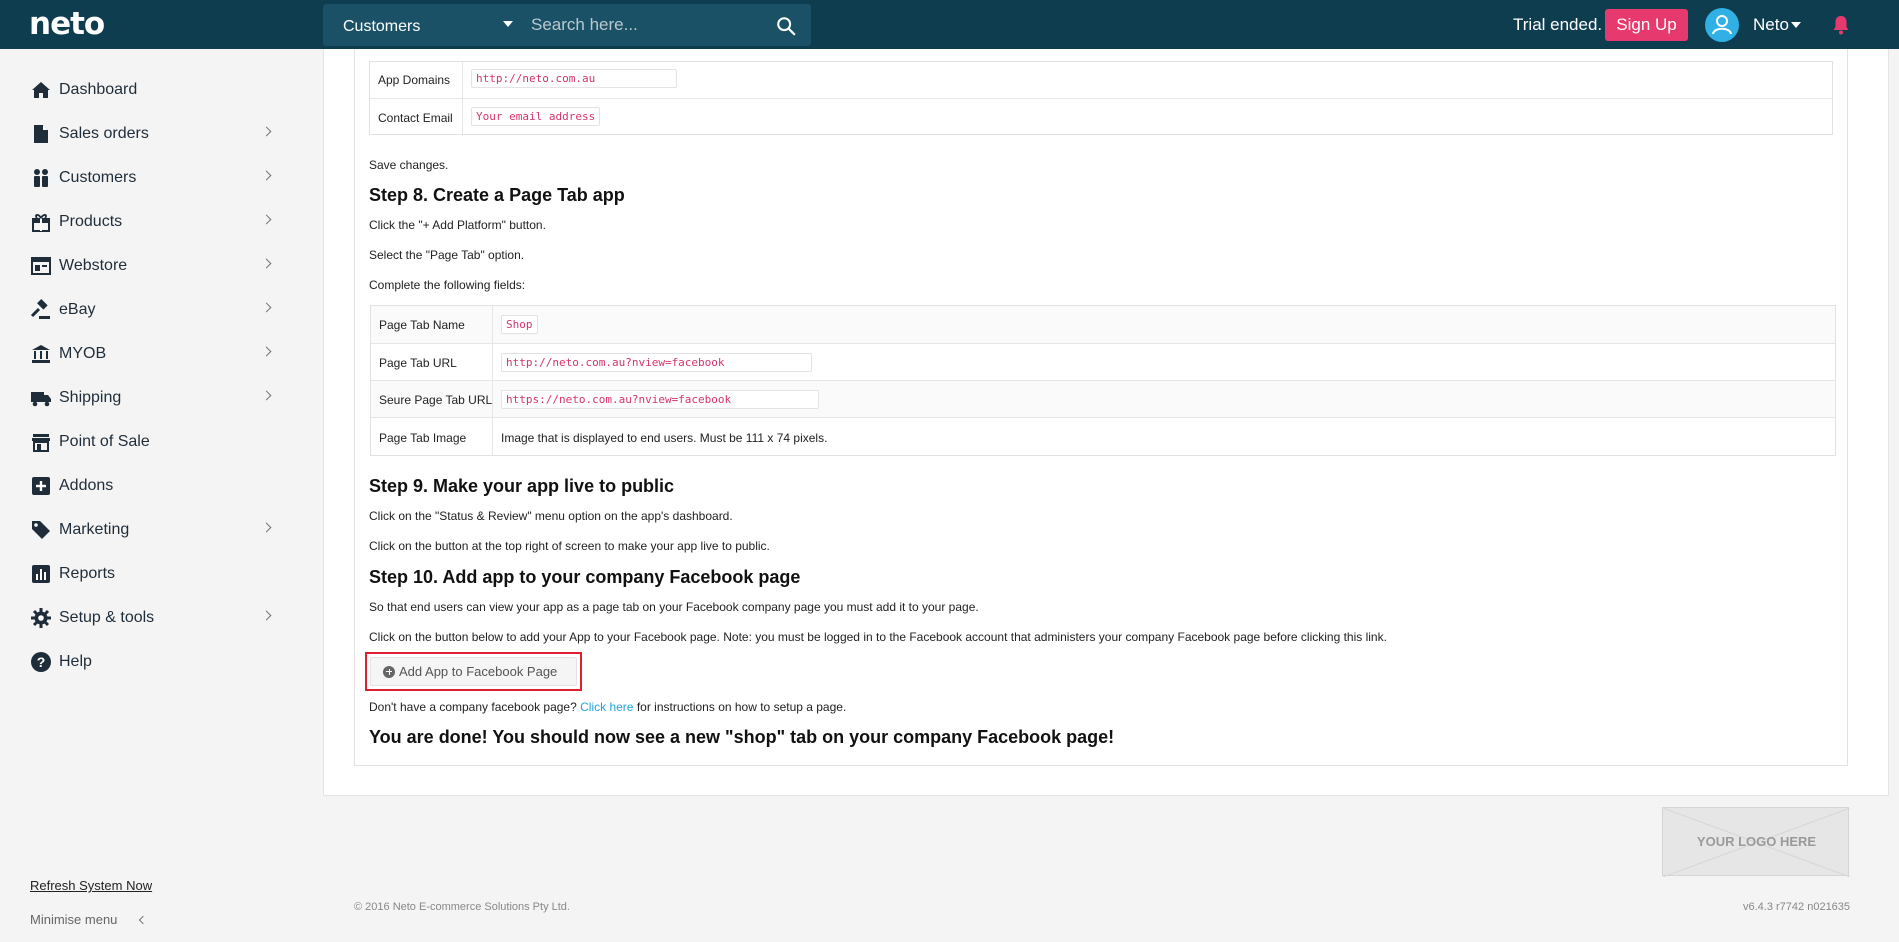  Describe the element at coordinates (1646, 25) in the screenshot. I see `sign-up-button: Sign Up` at that location.